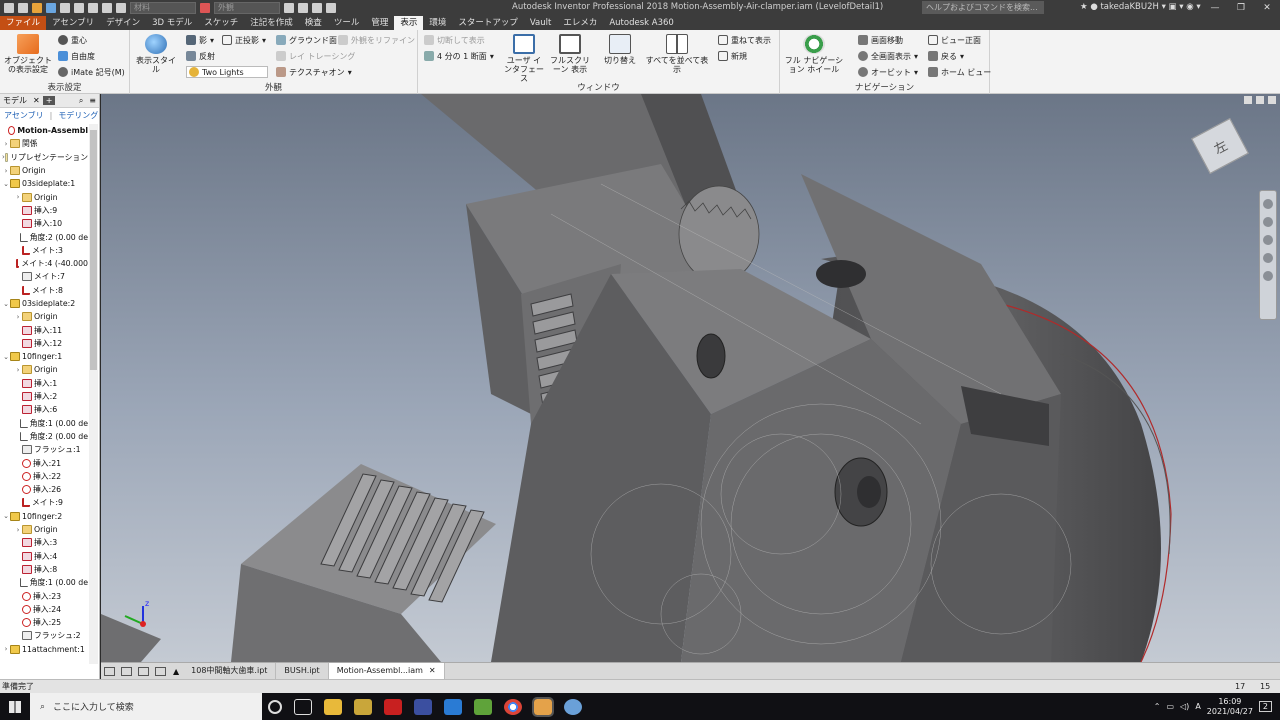 This screenshot has height=720, width=1280. What do you see at coordinates (15, 706) in the screenshot?
I see `start-button` at bounding box center [15, 706].